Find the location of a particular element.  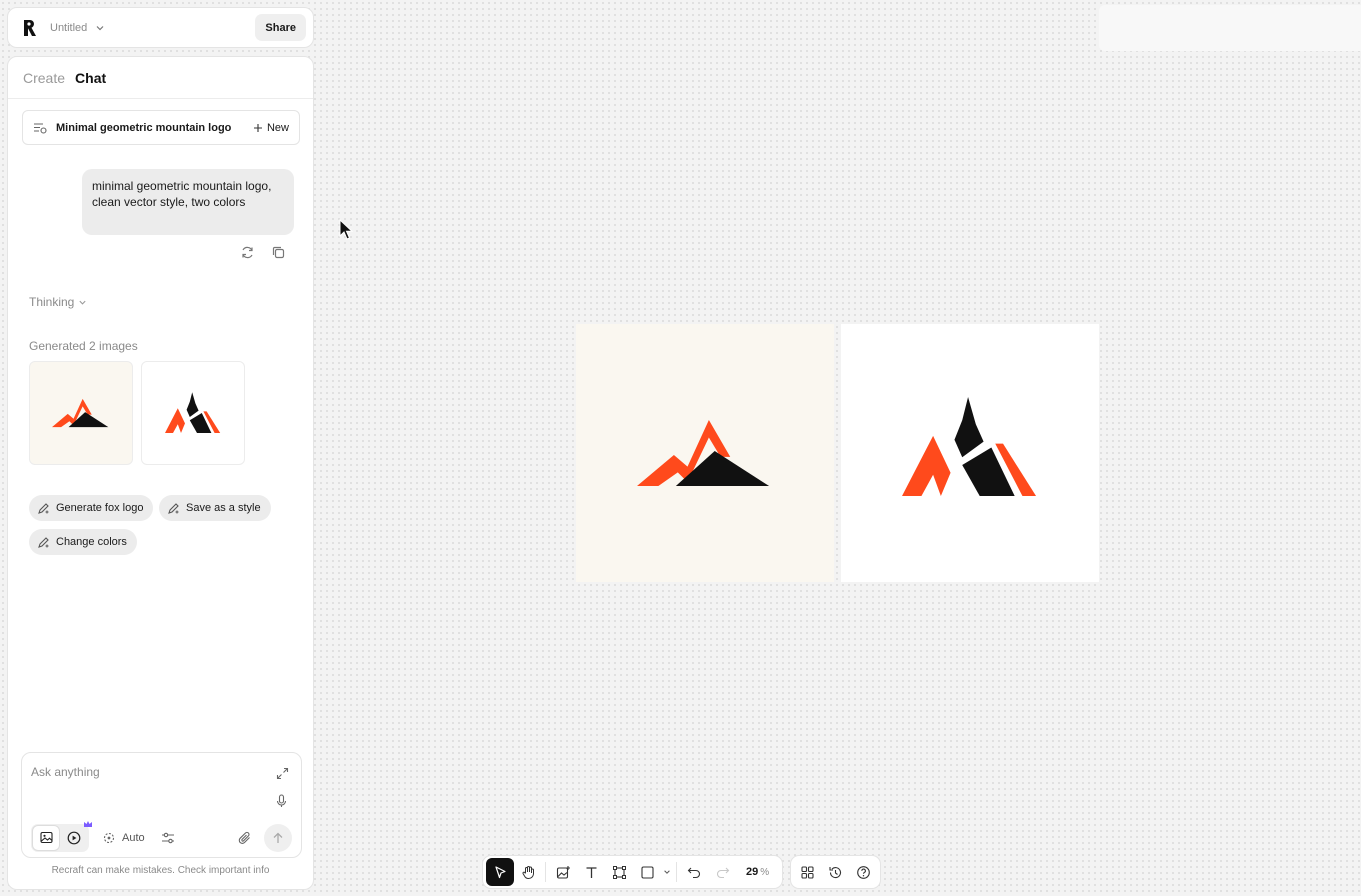

generated-images-label: Generated 2 images is located at coordinates (83, 346).